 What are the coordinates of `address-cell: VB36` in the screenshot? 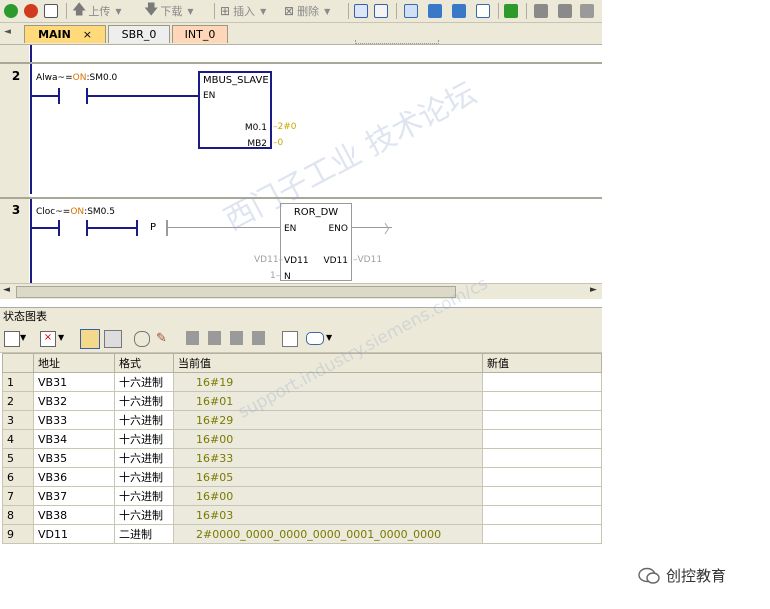 It's located at (74, 477).